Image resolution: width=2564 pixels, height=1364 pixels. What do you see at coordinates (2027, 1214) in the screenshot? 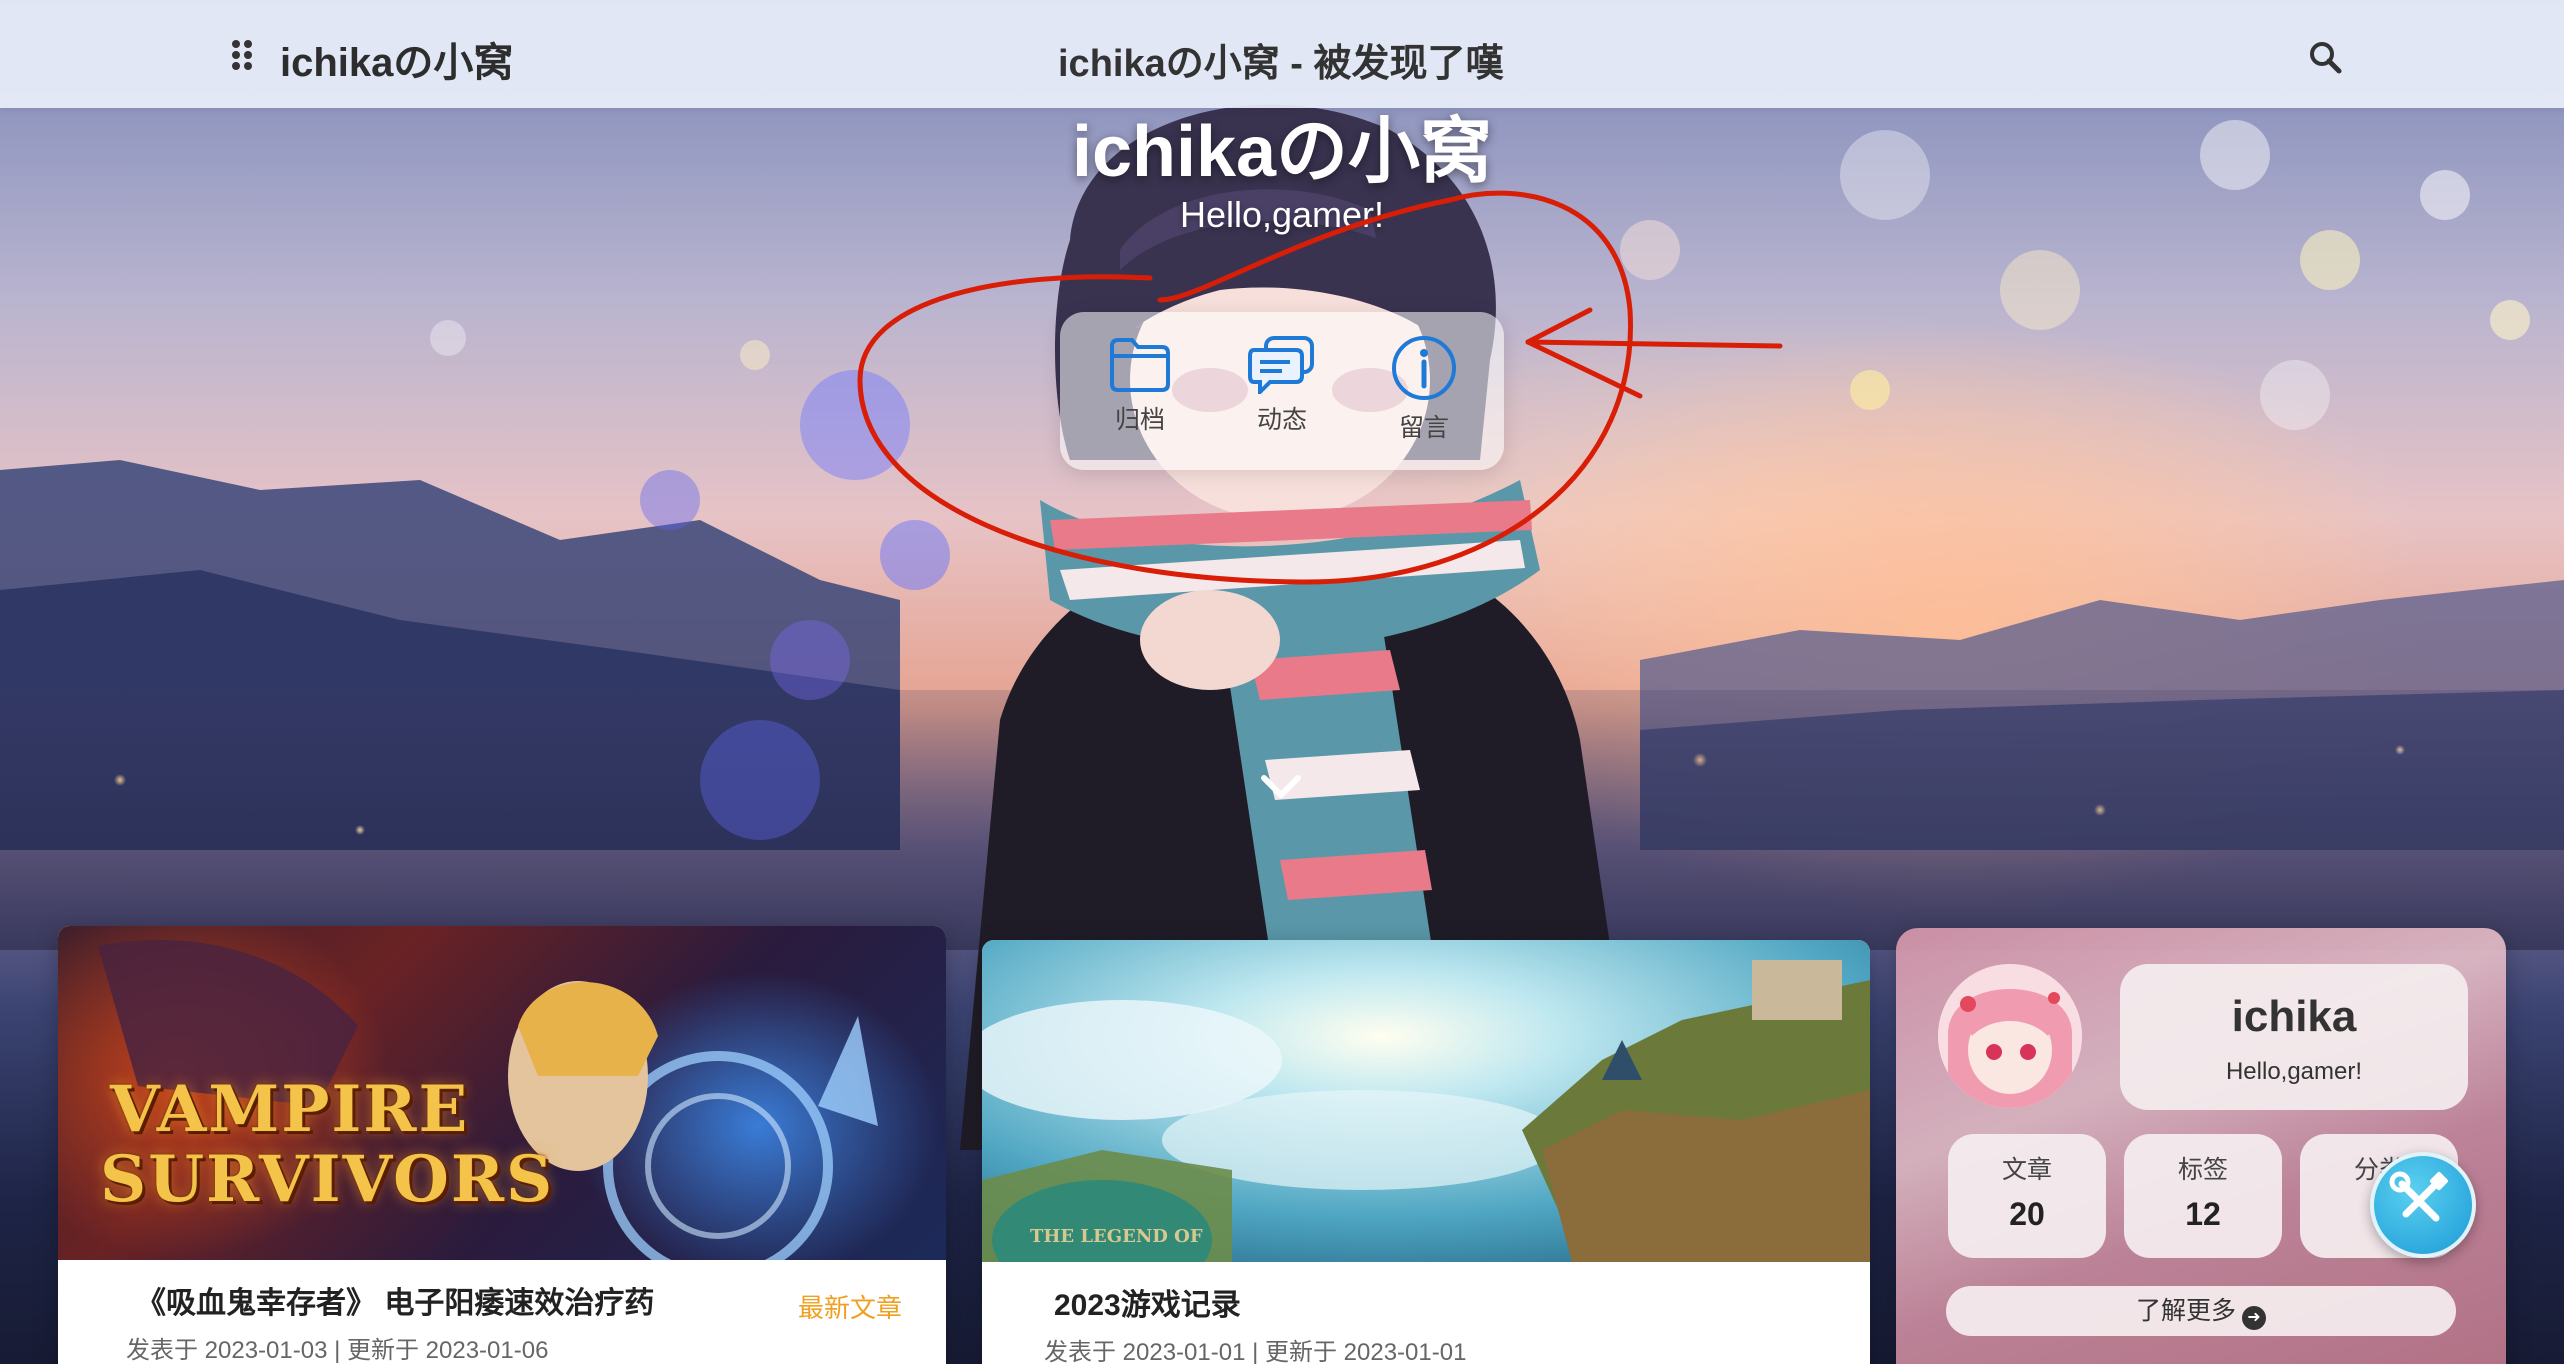
I see `stat-value: 20` at bounding box center [2027, 1214].